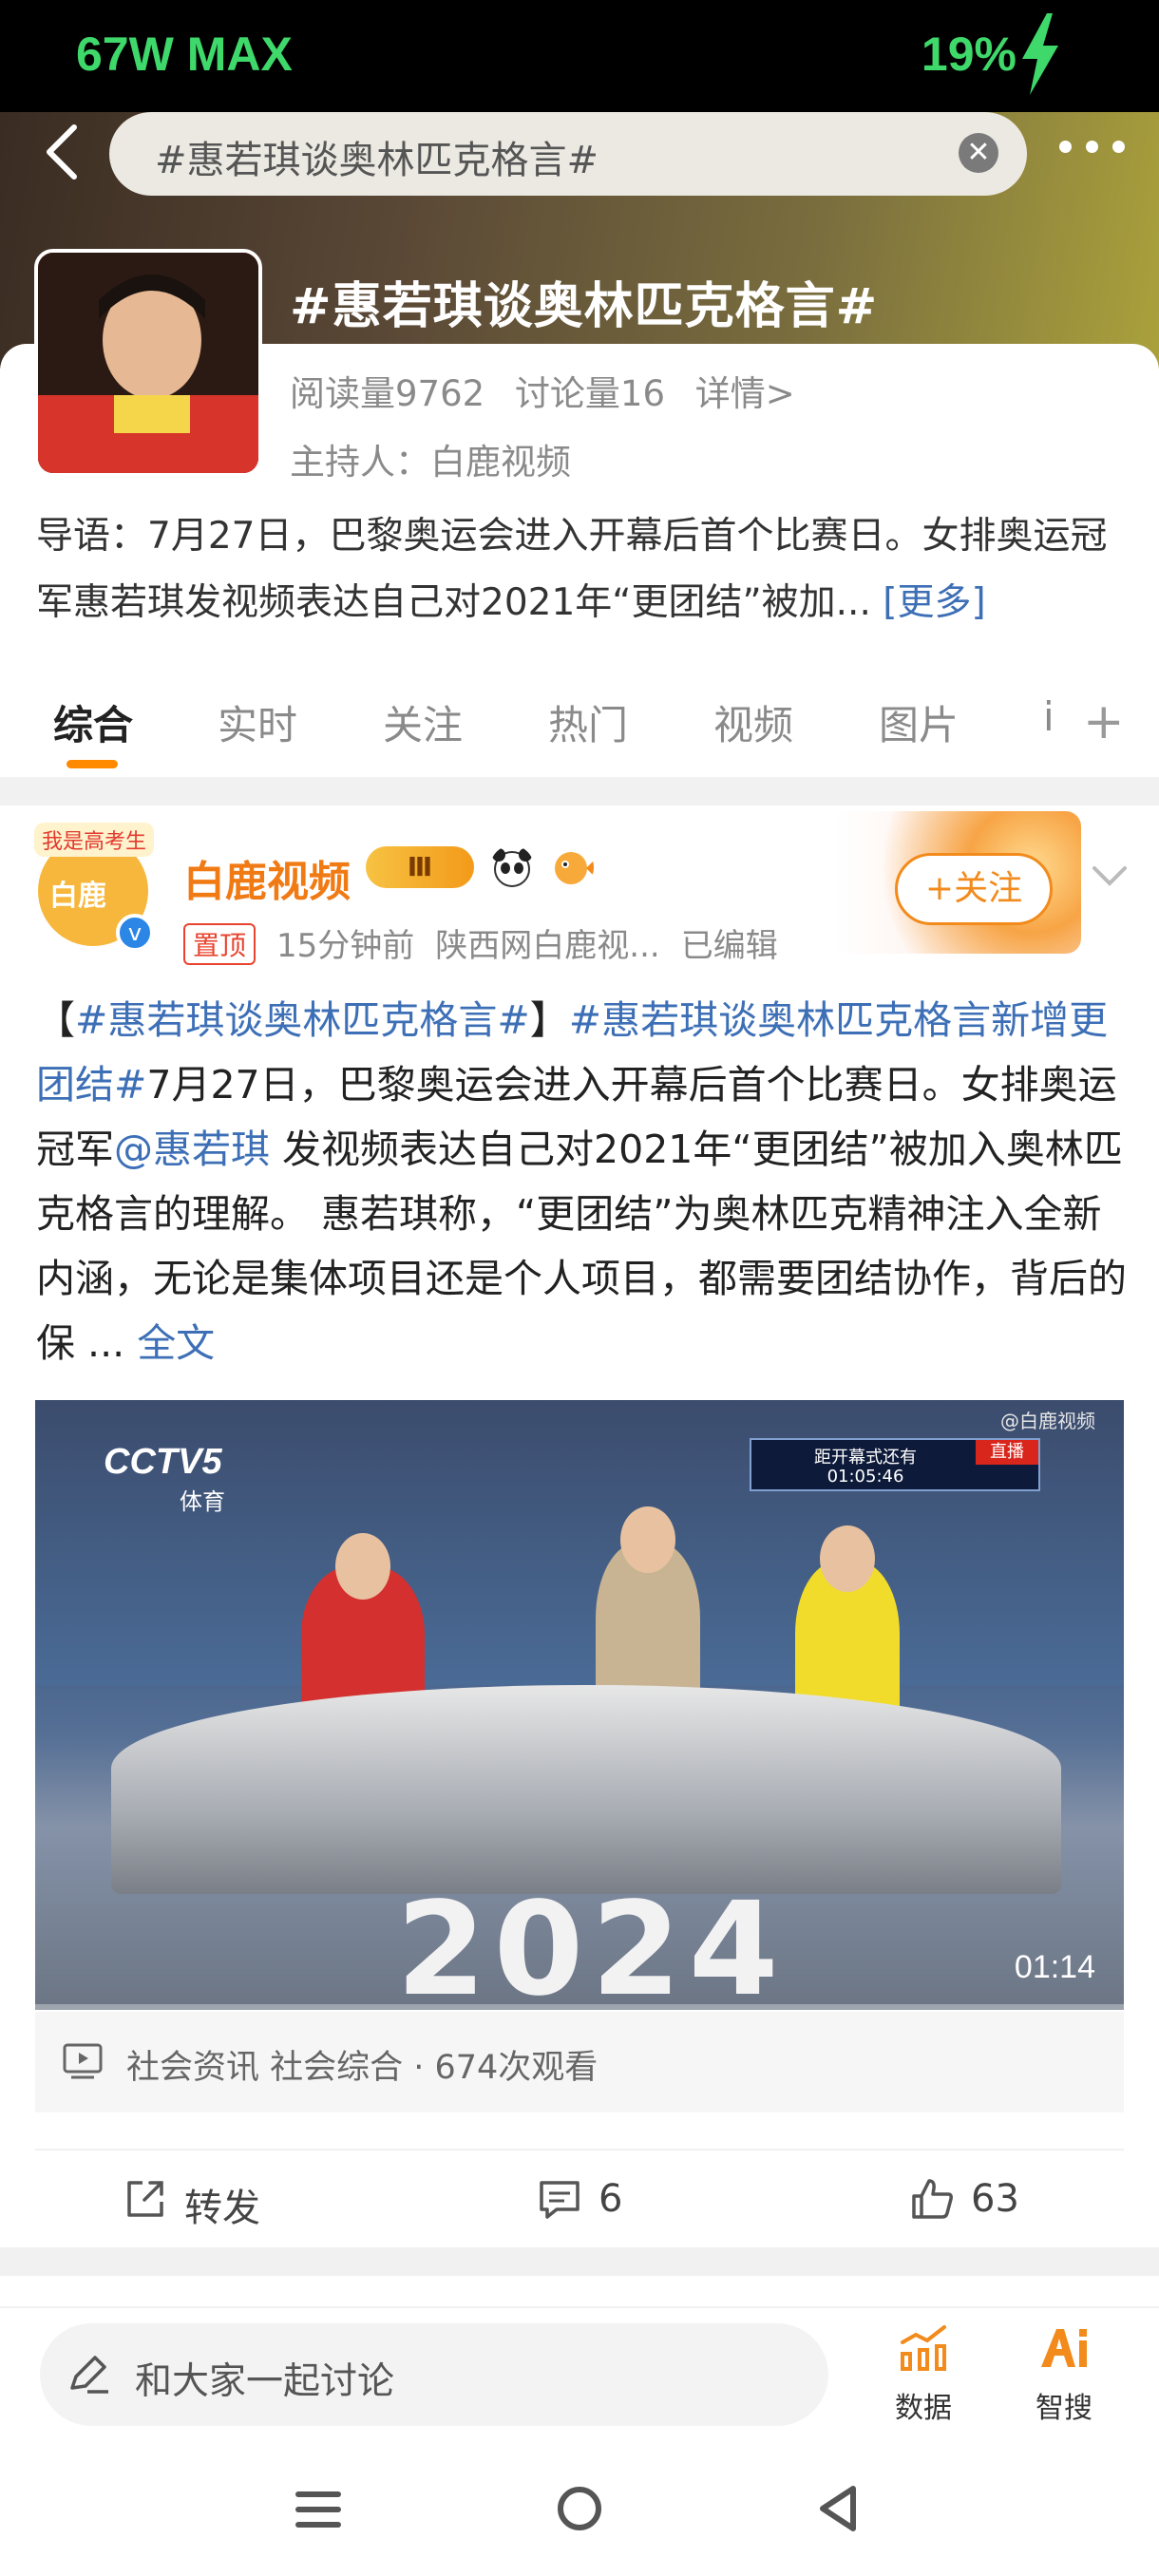 The width and height of the screenshot is (1159, 2576). Describe the element at coordinates (865, 1458) in the screenshot. I see `countdown-title: 距开幕式还有` at that location.